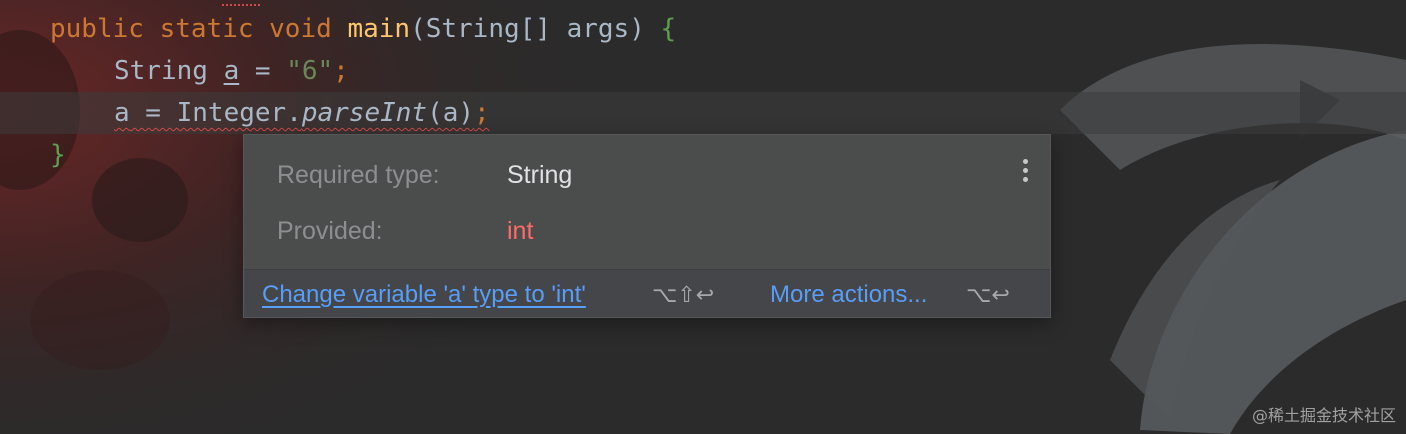  I want to click on keyword-public: public, so click(97, 29).